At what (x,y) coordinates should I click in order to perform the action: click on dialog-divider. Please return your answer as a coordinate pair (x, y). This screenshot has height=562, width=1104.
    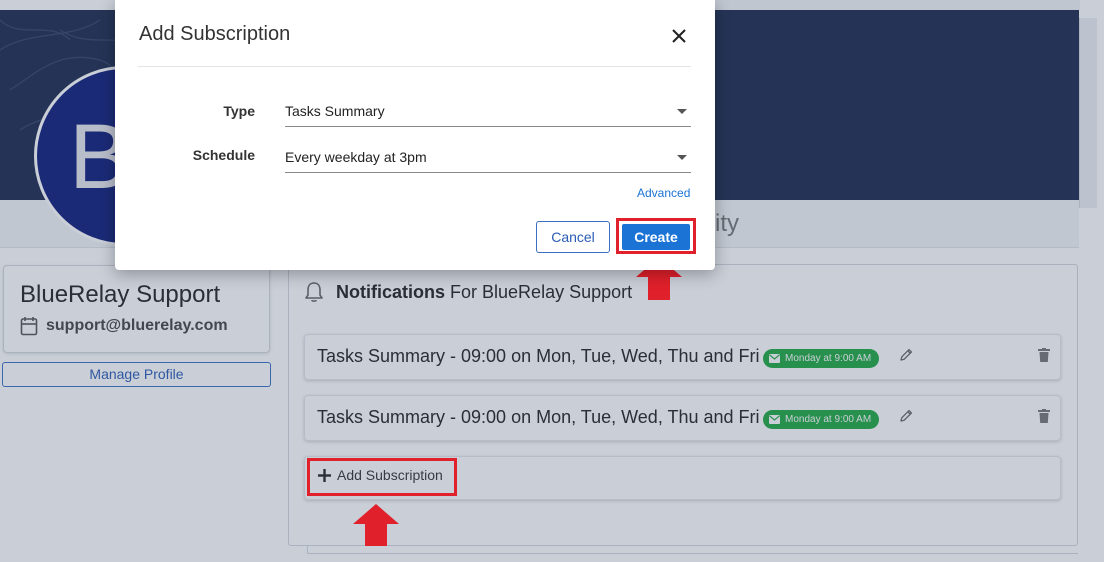
    Looking at the image, I should click on (414, 66).